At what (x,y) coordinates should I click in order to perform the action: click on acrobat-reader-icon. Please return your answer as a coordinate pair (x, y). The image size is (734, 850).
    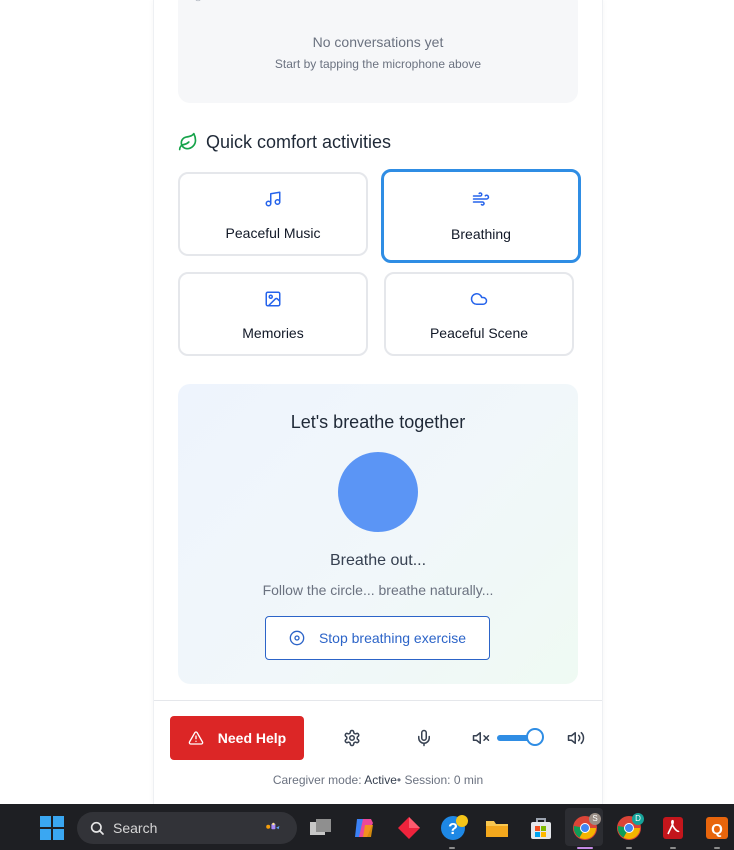
    Looking at the image, I should click on (673, 828).